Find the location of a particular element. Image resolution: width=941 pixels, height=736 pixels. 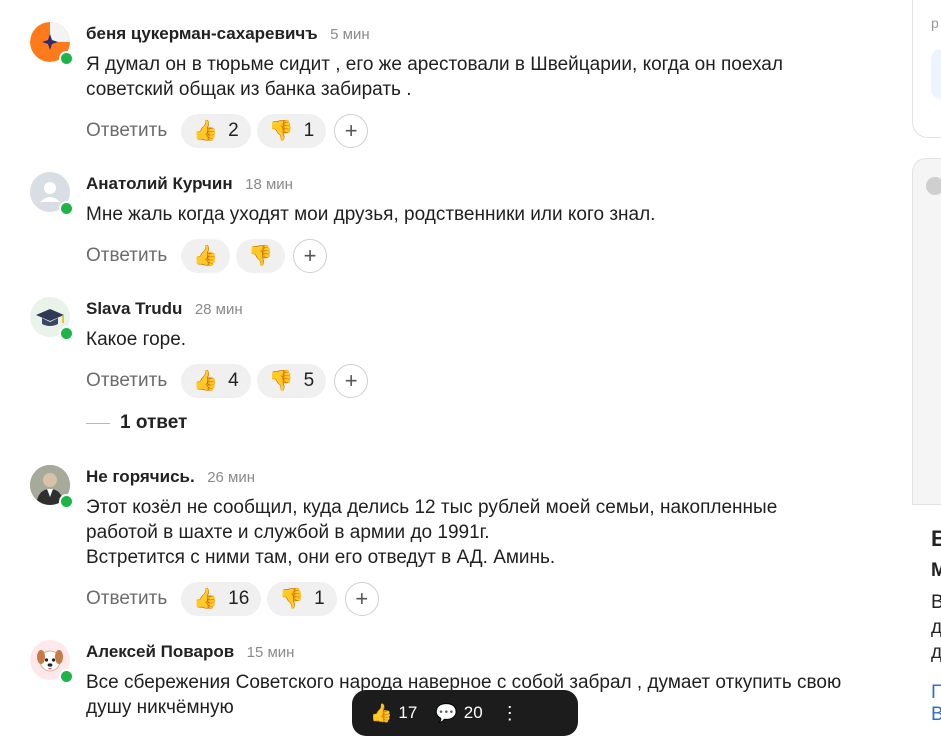

bar-comments-count: 20 is located at coordinates (473, 712).